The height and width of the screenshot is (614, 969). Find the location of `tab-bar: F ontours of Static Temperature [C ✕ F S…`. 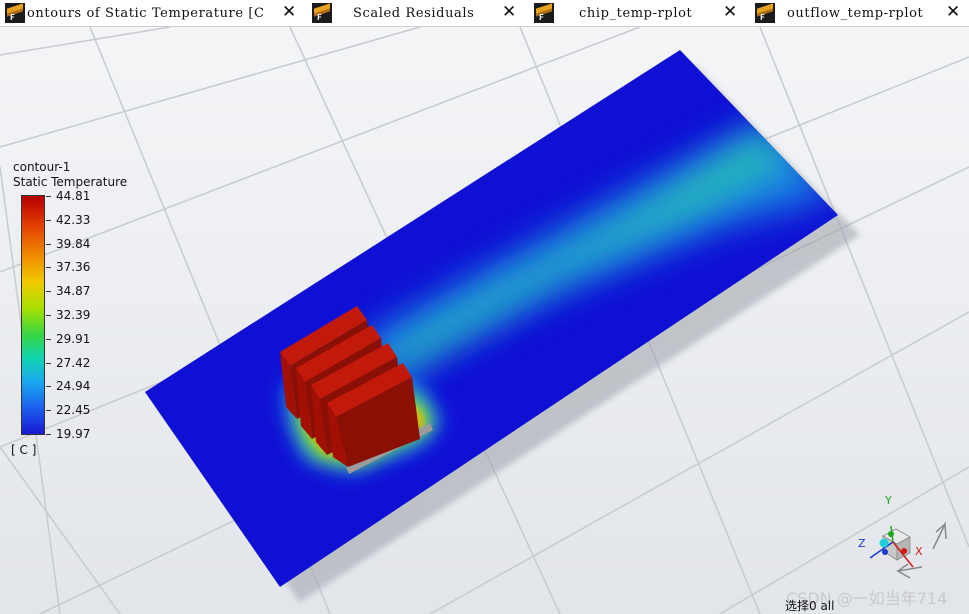

tab-bar: F ontours of Static Temperature [C ✕ F S… is located at coordinates (484, 13).